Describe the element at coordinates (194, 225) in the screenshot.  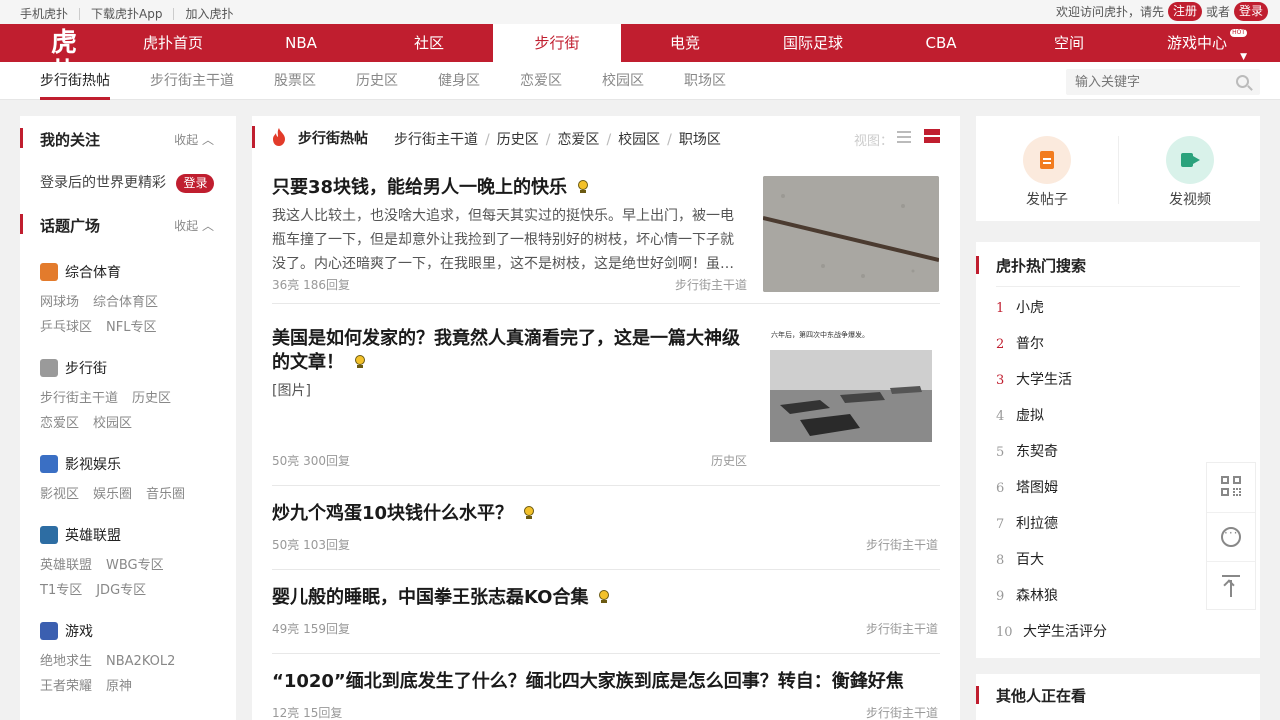
I see `collapse-topics-button: 收起 ︿` at that location.